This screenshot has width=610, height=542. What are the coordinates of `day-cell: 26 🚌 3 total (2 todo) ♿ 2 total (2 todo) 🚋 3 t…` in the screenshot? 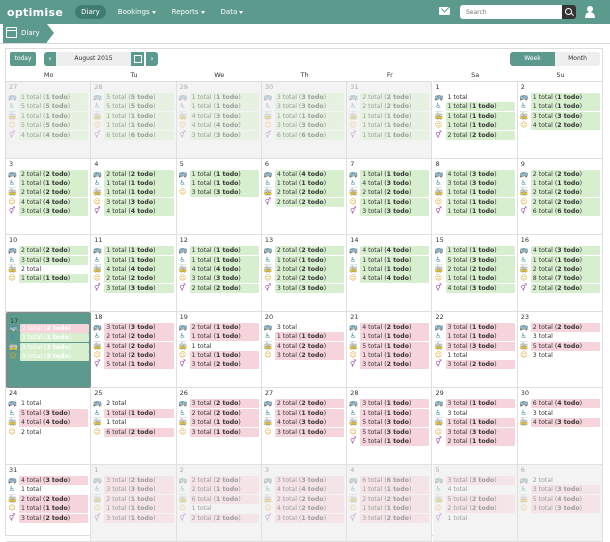 It's located at (219, 426).